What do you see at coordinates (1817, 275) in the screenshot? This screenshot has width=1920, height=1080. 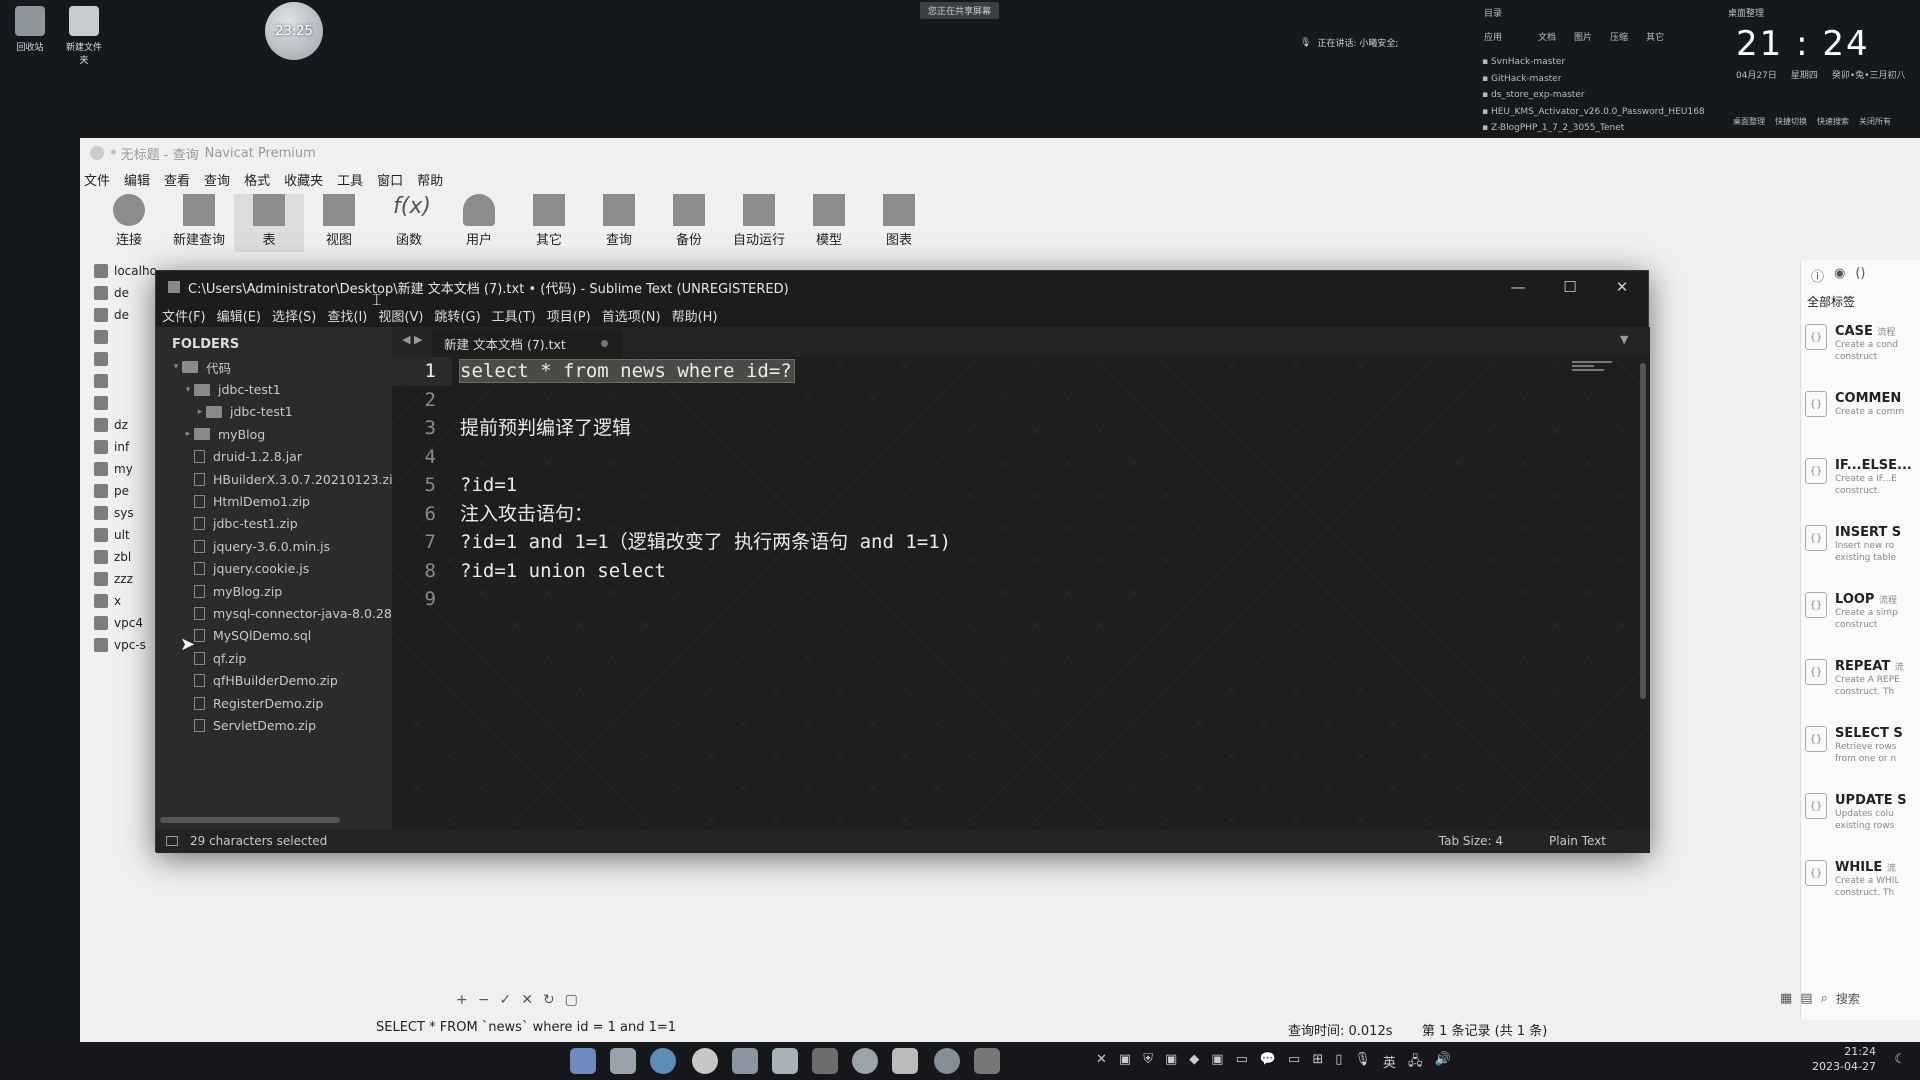 I see `info-icon: ⓘ` at bounding box center [1817, 275].